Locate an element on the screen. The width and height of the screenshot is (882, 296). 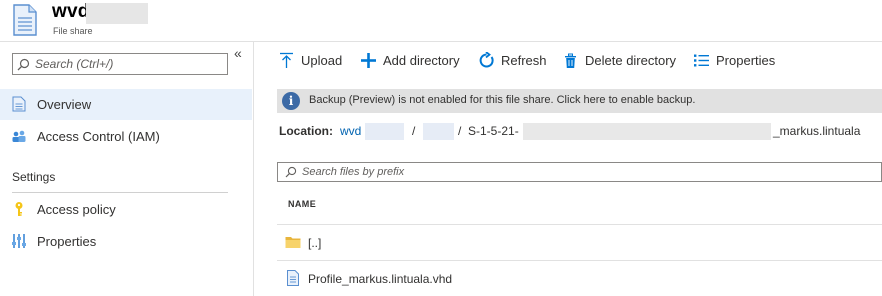
key-icon is located at coordinates (19, 209).